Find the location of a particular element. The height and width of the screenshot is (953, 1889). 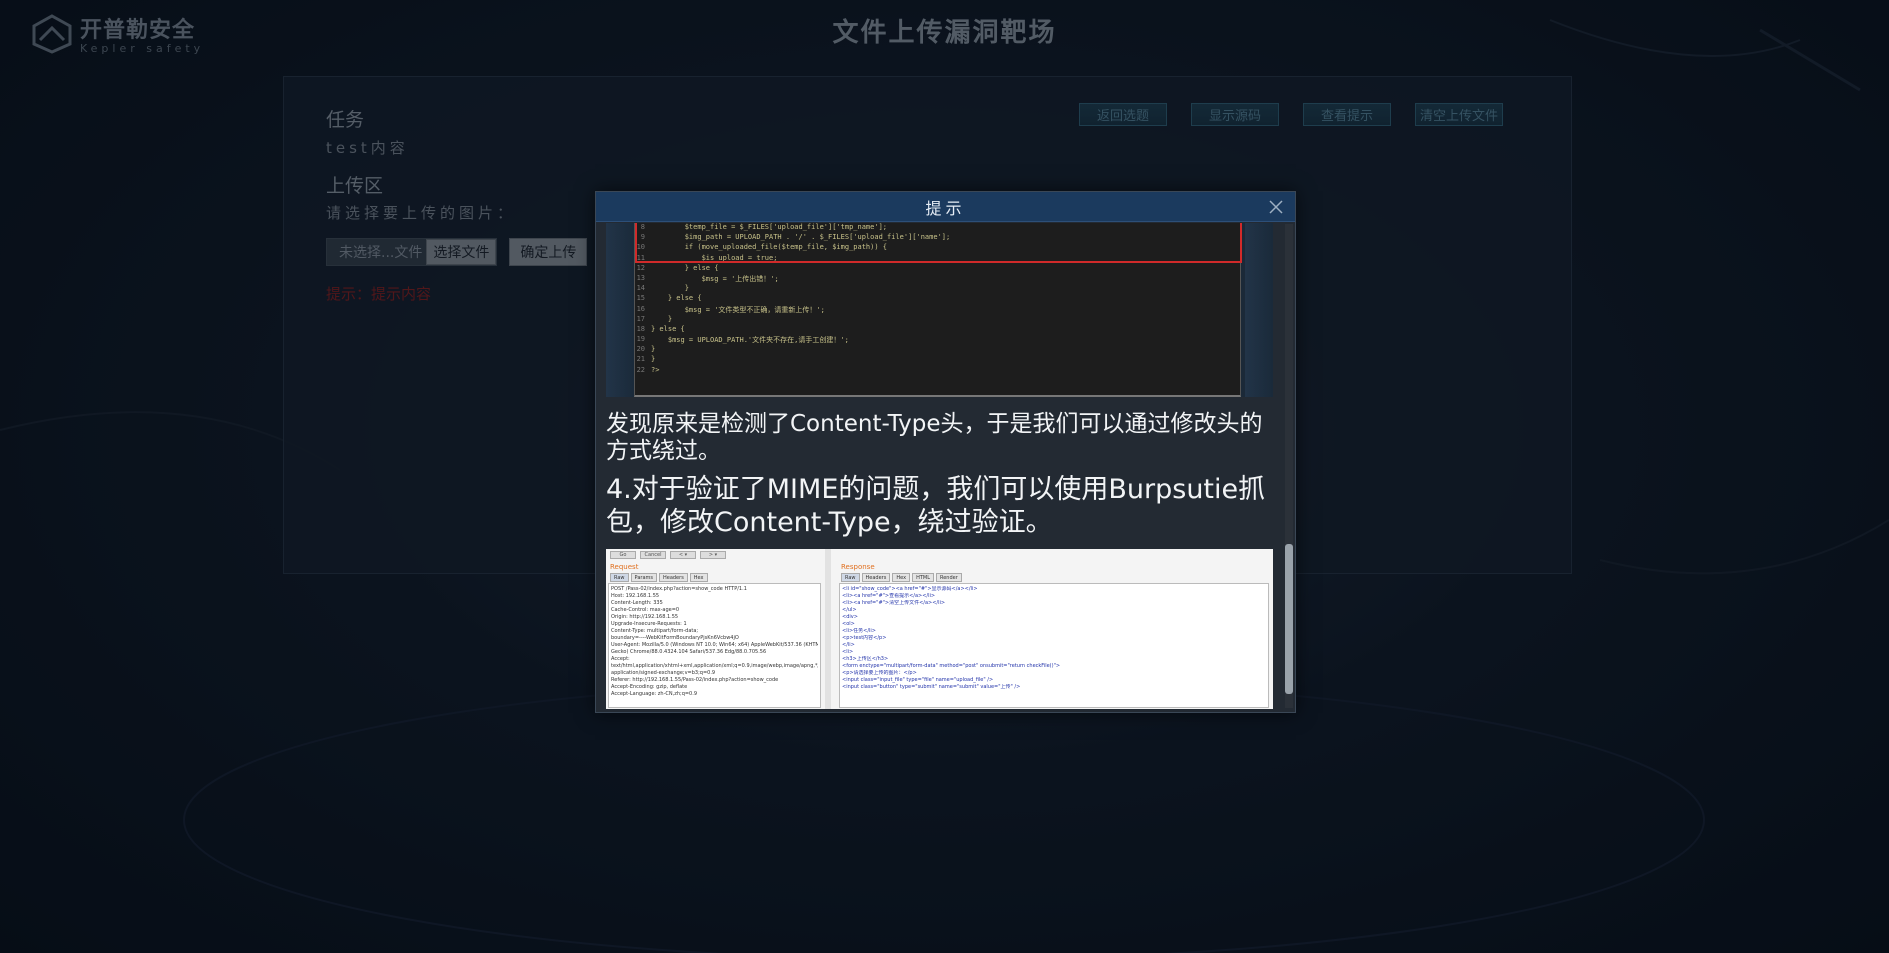

burp-tab: Render is located at coordinates (948, 577).